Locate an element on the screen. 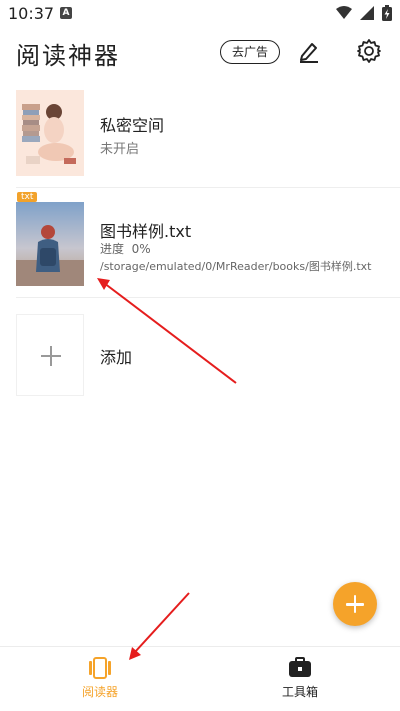 The height and width of the screenshot is (711, 400). reader-icon is located at coordinates (100, 668).